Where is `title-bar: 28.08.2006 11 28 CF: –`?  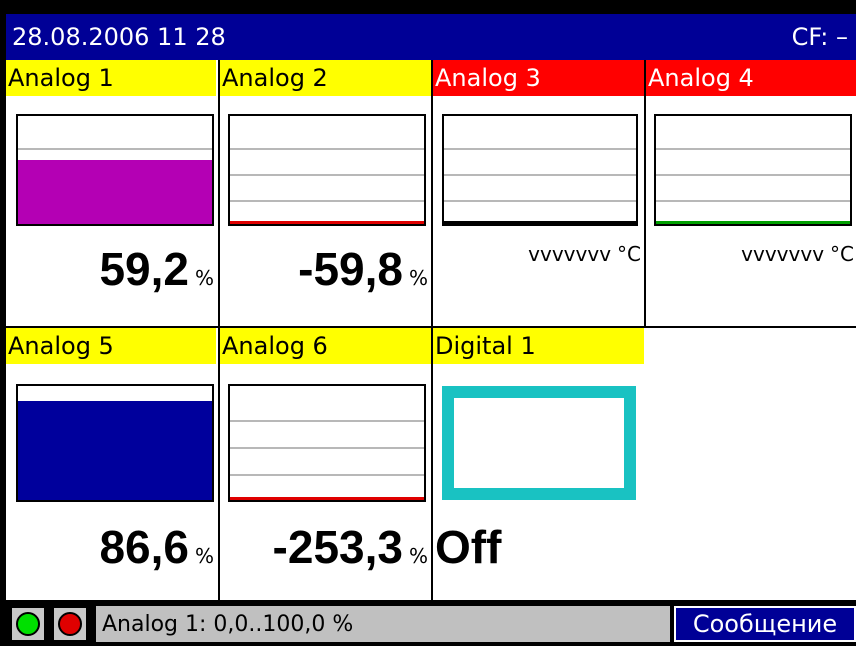 title-bar: 28.08.2006 11 28 CF: – is located at coordinates (431, 37).